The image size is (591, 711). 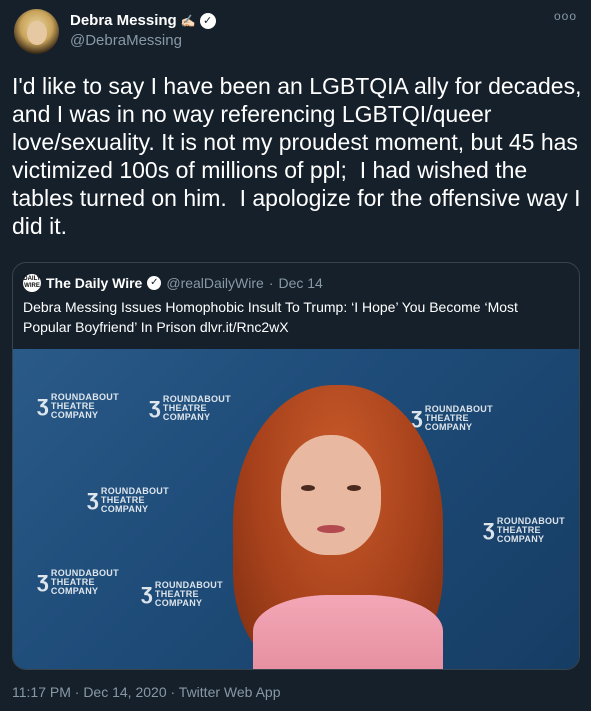 What do you see at coordinates (300, 283) in the screenshot?
I see `quoted-date: Dec 14` at bounding box center [300, 283].